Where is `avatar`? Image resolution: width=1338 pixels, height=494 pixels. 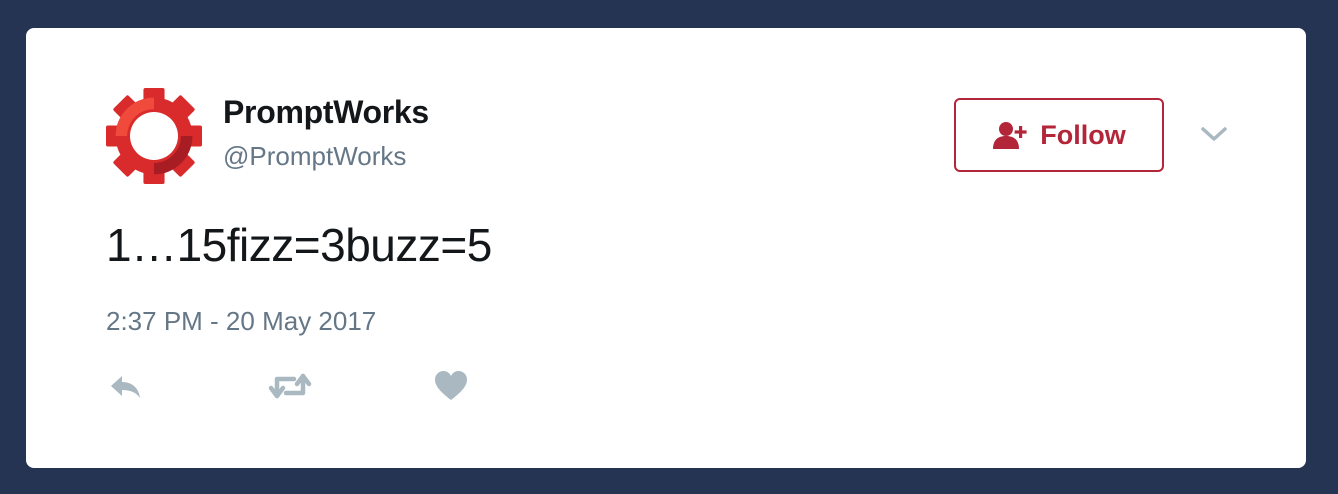
avatar is located at coordinates (154, 136).